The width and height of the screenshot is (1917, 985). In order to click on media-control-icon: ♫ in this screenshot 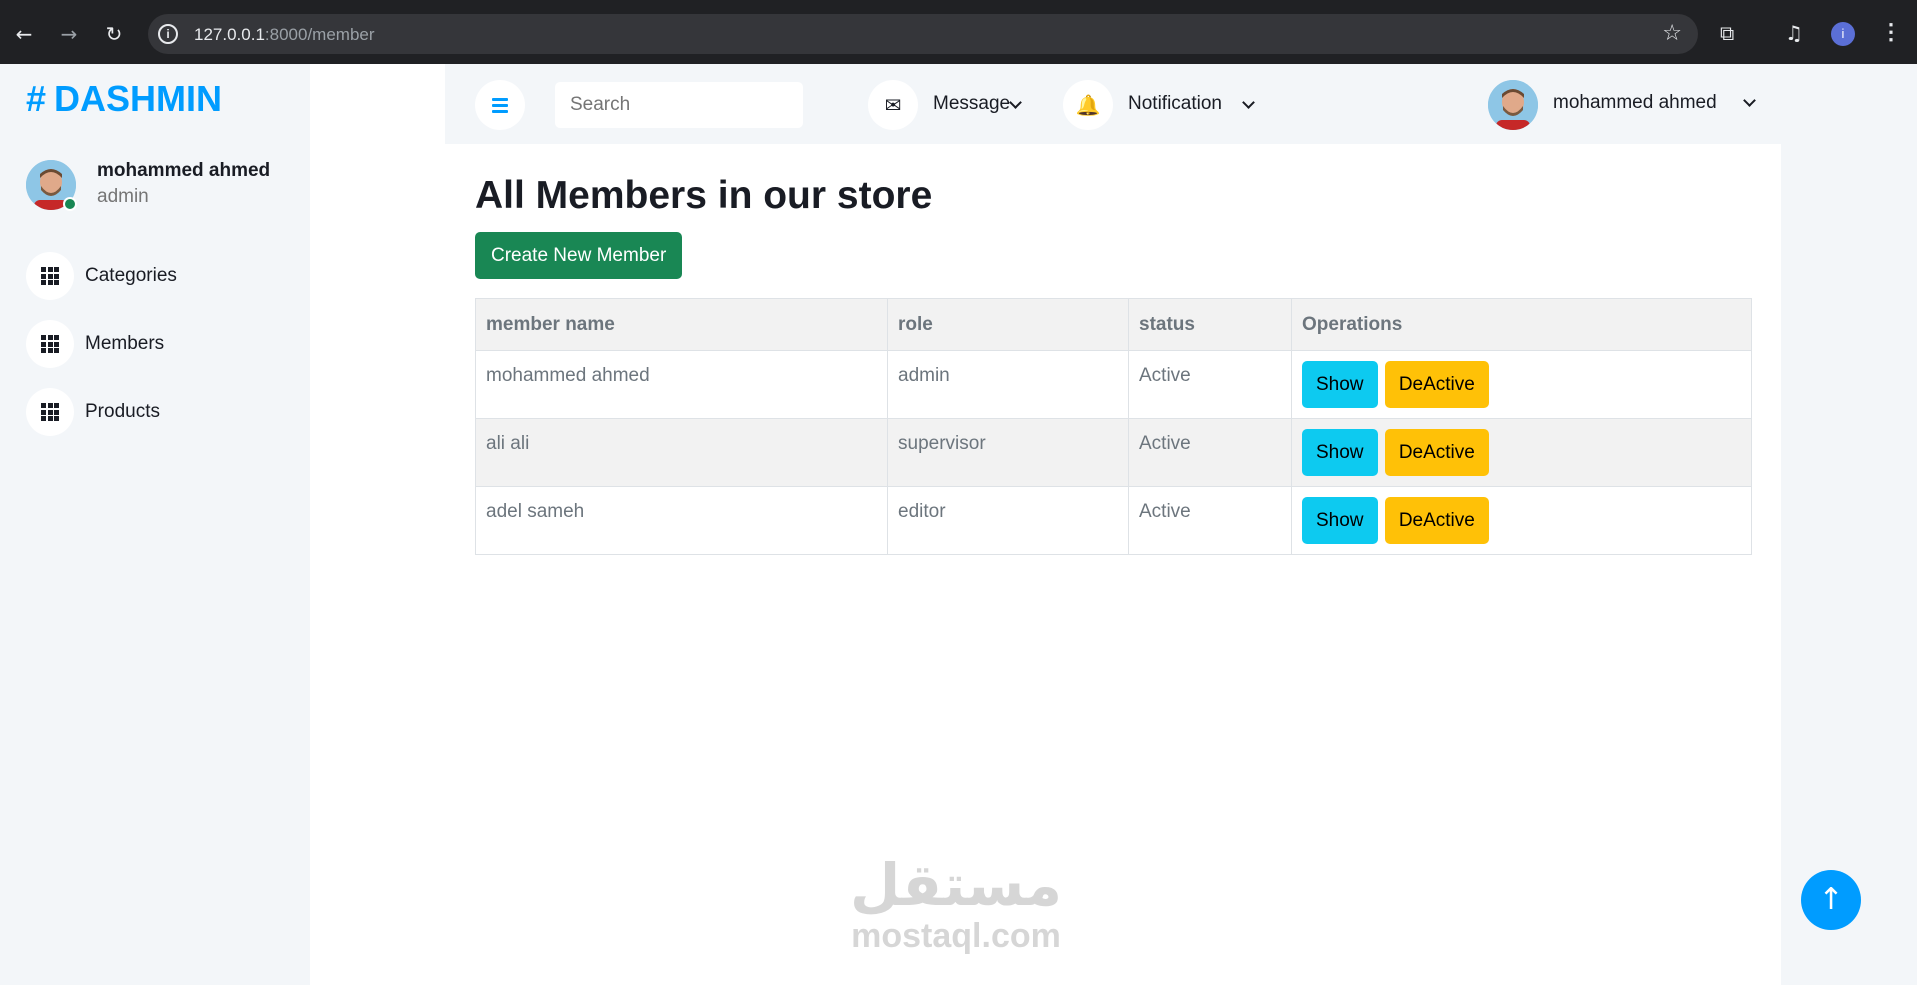, I will do `click(1794, 33)`.